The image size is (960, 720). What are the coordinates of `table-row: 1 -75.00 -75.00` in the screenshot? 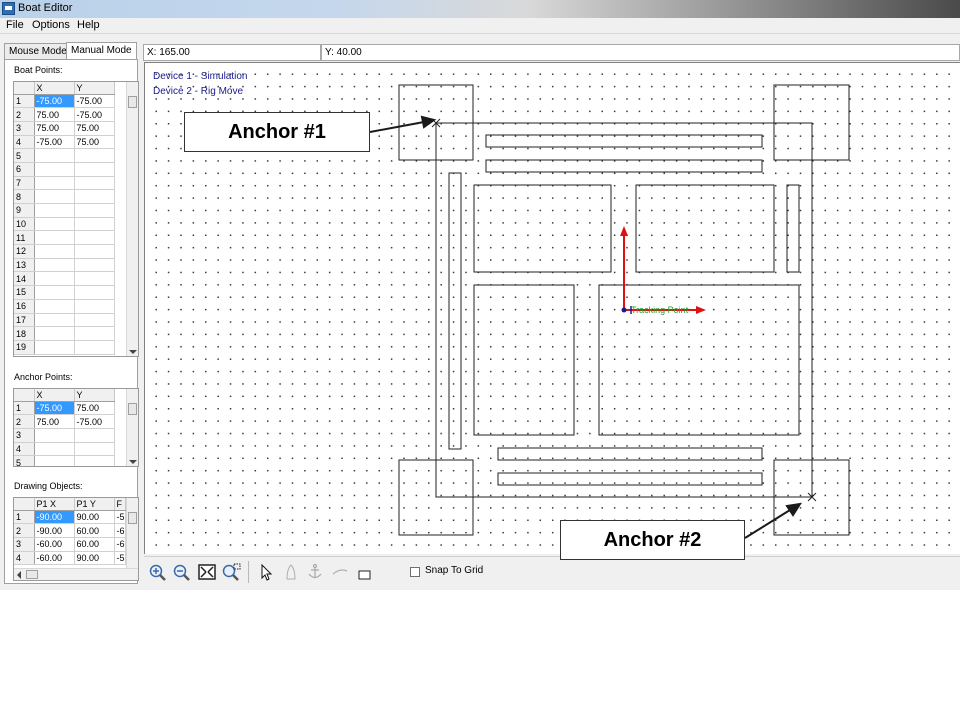 It's located at (64, 101).